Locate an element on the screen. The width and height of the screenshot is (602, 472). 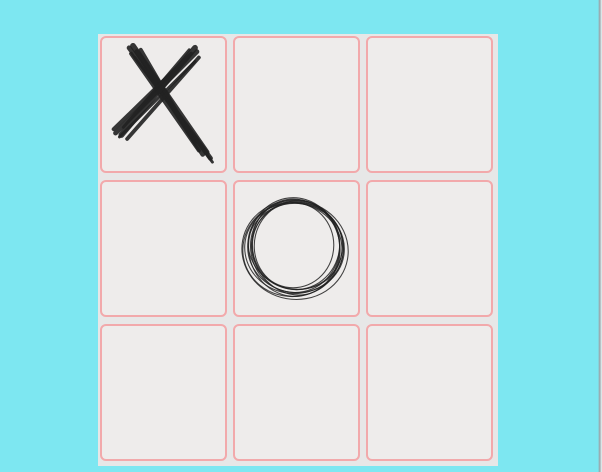
x-mark-icon is located at coordinates (162, 103).